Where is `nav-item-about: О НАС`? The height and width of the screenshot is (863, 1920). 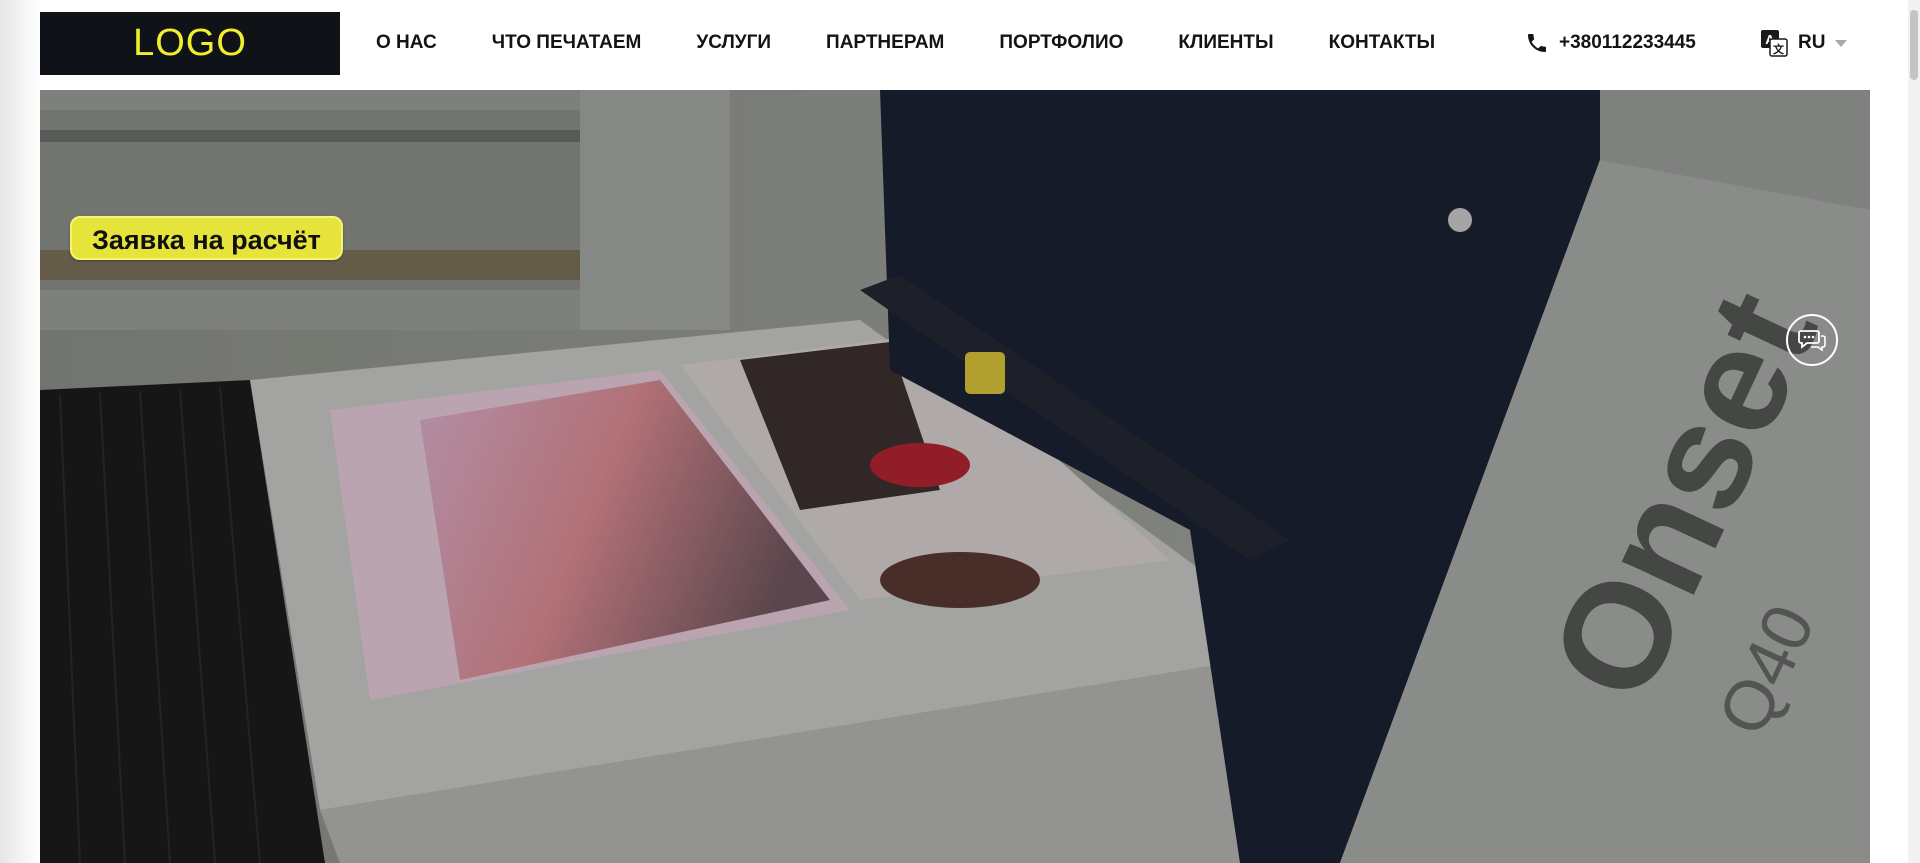
nav-item-about: О НАС is located at coordinates (406, 43).